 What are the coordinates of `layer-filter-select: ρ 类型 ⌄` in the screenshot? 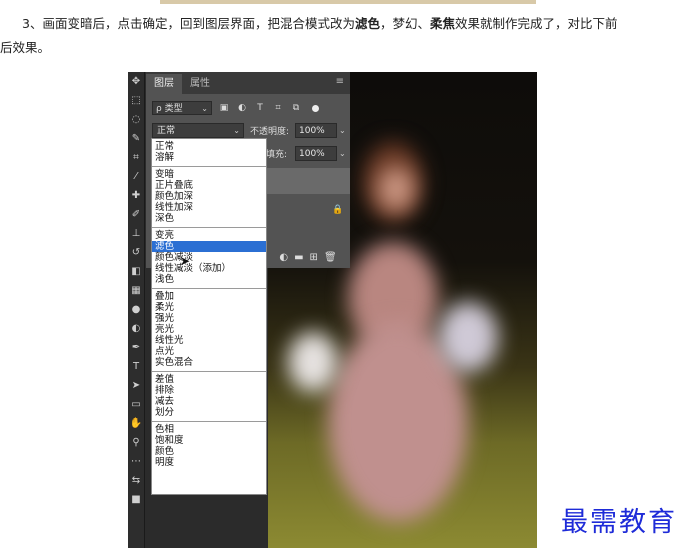 It's located at (182, 108).